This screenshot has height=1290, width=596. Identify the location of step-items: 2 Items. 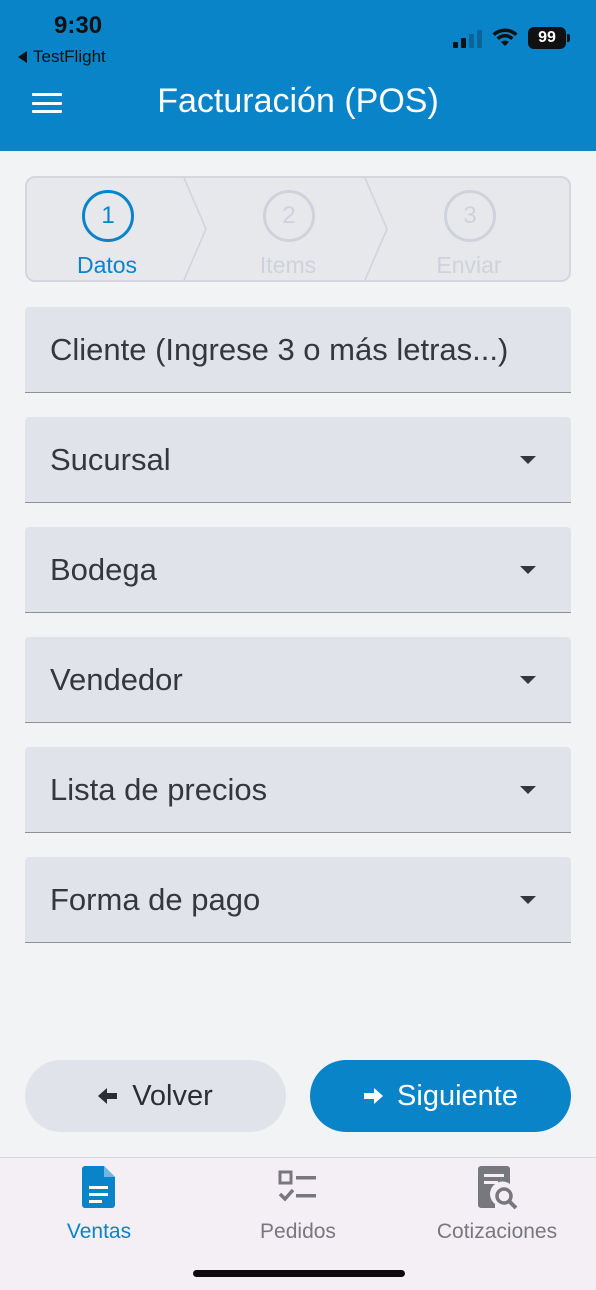
(288, 229).